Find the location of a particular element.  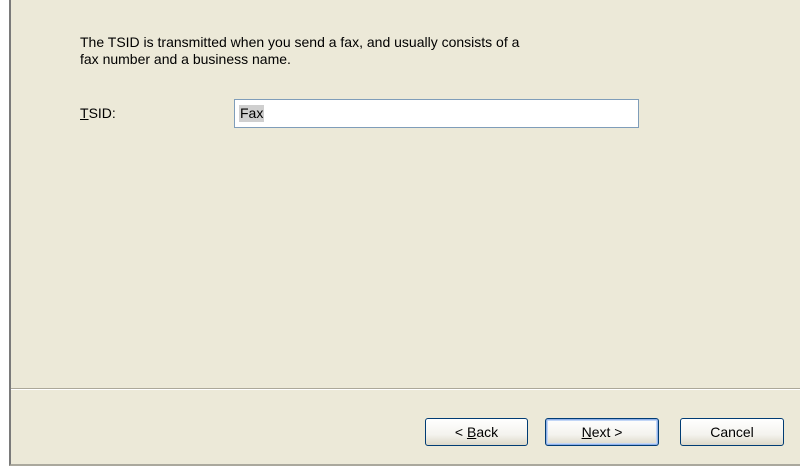

tsid-label: TSID: is located at coordinates (98, 113).